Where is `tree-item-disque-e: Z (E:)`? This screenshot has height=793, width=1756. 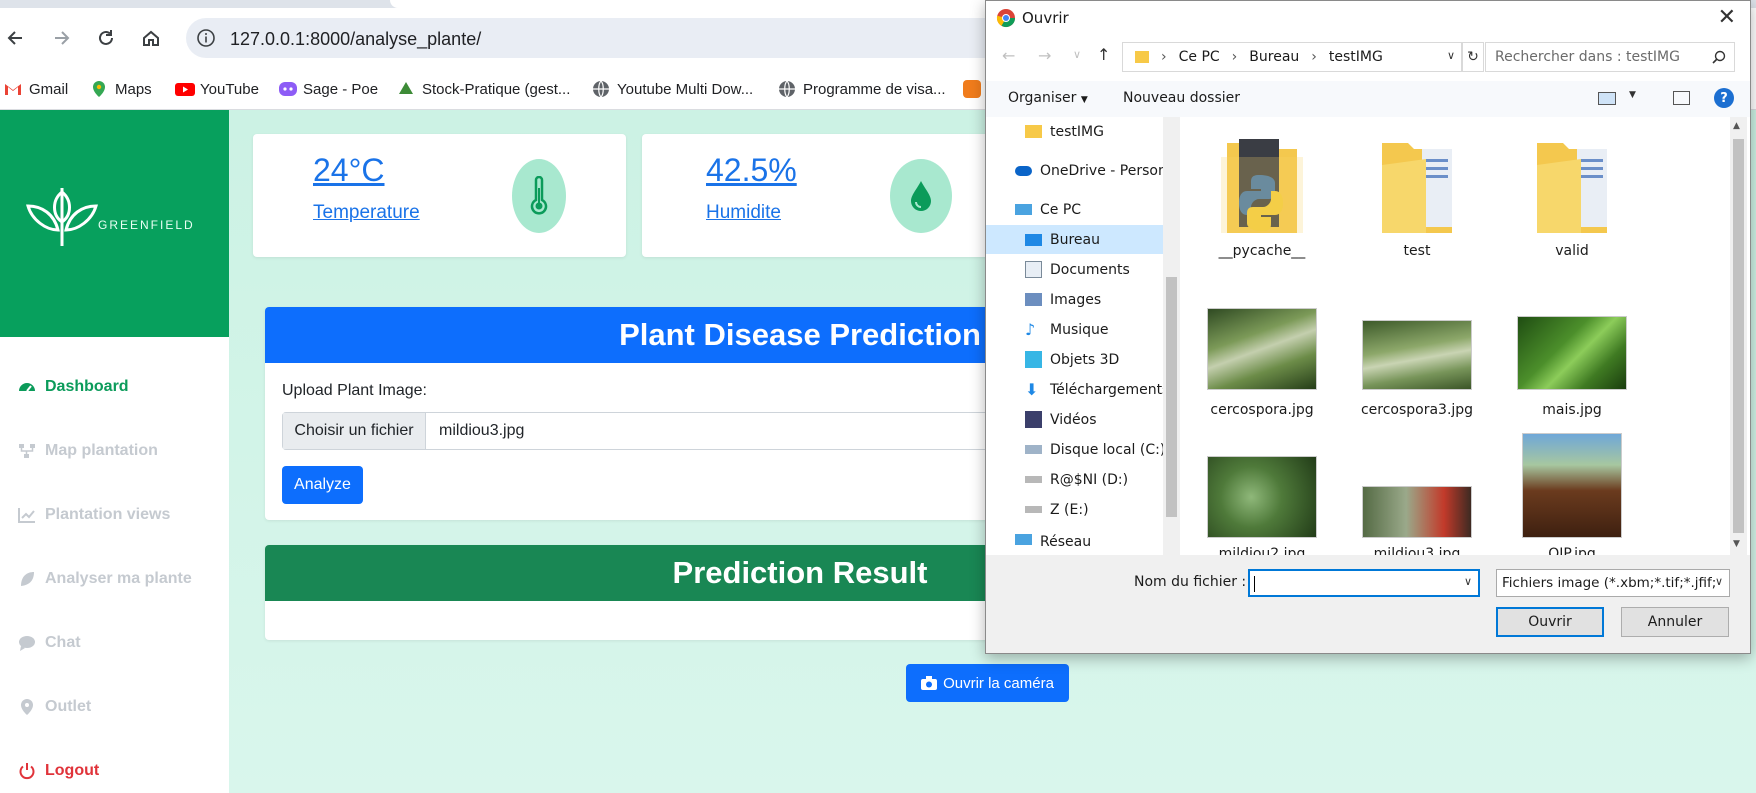
tree-item-disque-e: Z (E:) is located at coordinates (1074, 509).